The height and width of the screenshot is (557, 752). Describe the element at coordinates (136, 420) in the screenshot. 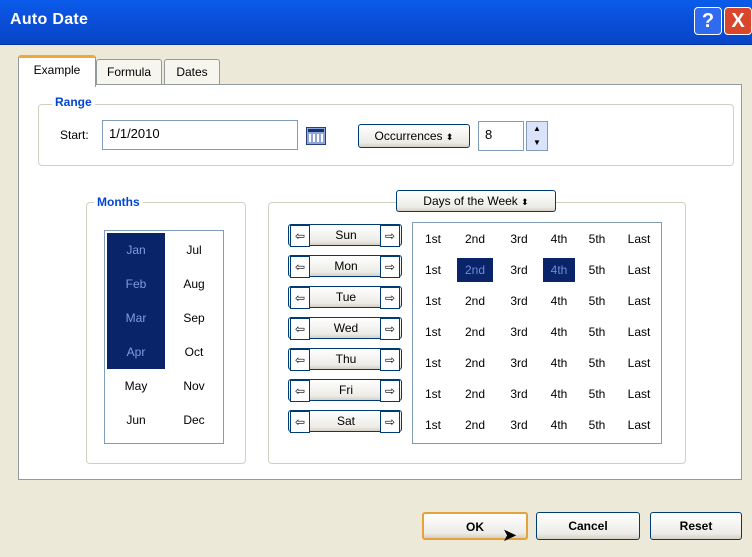

I see `month-jun: Jun` at that location.